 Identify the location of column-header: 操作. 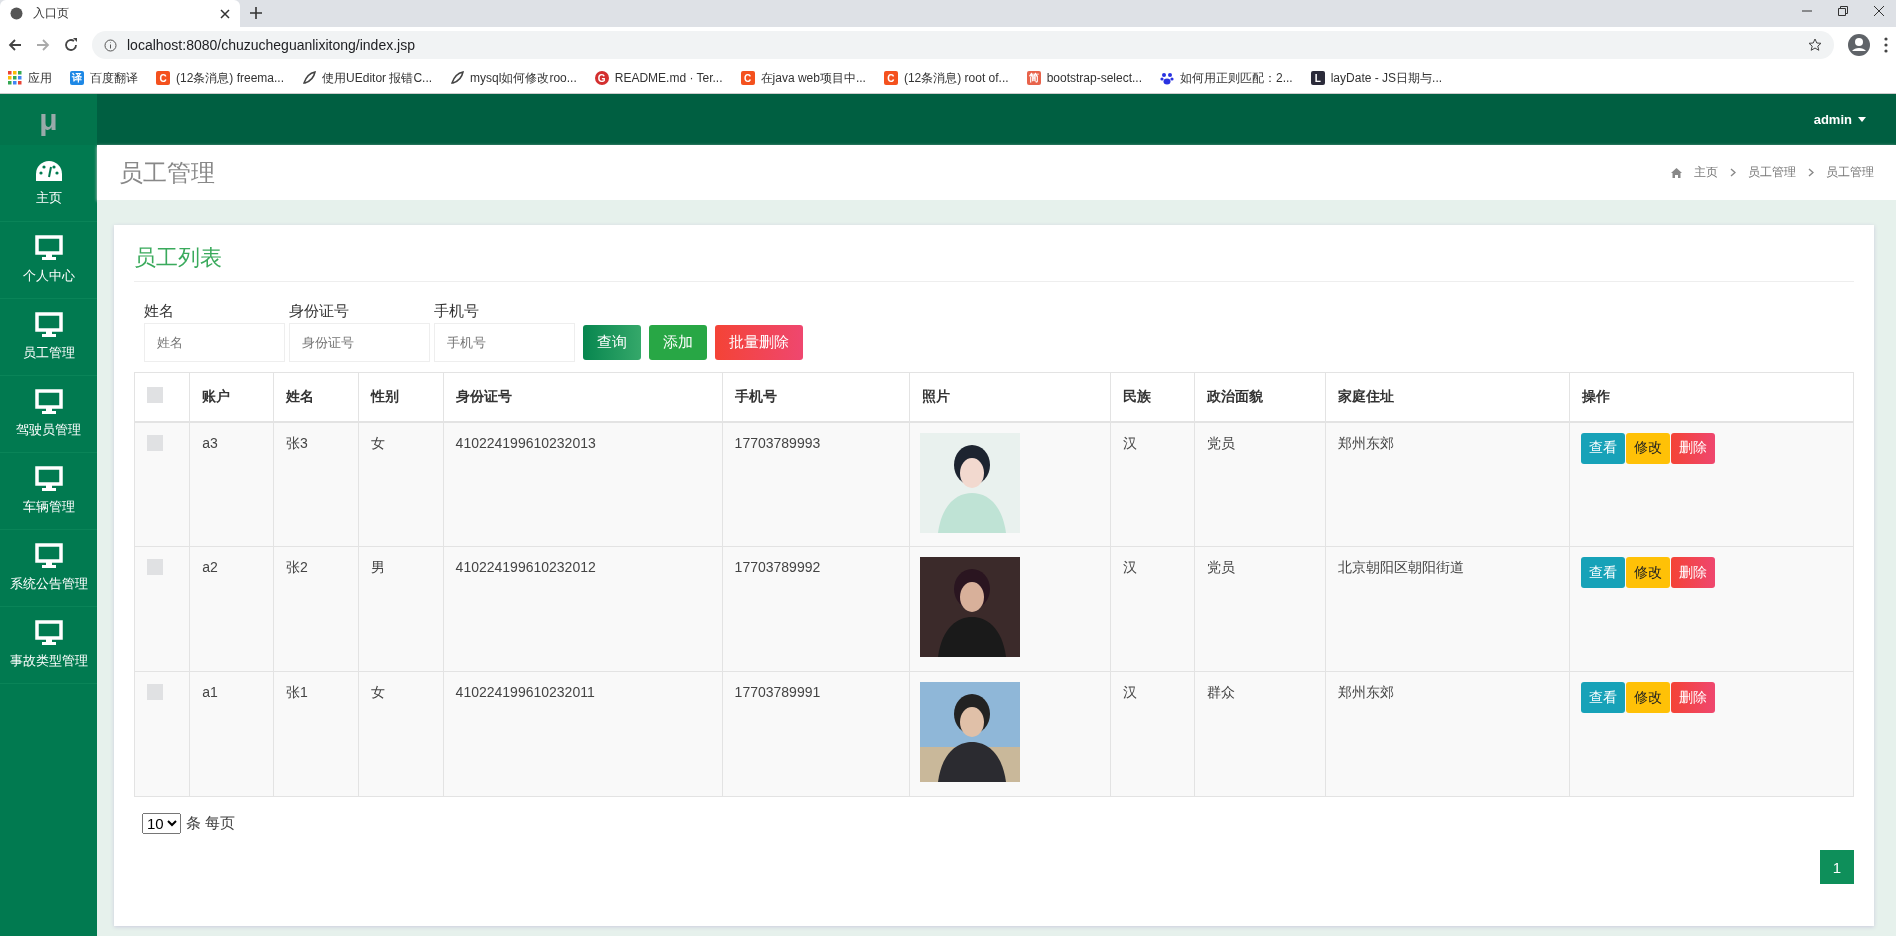
(1711, 397).